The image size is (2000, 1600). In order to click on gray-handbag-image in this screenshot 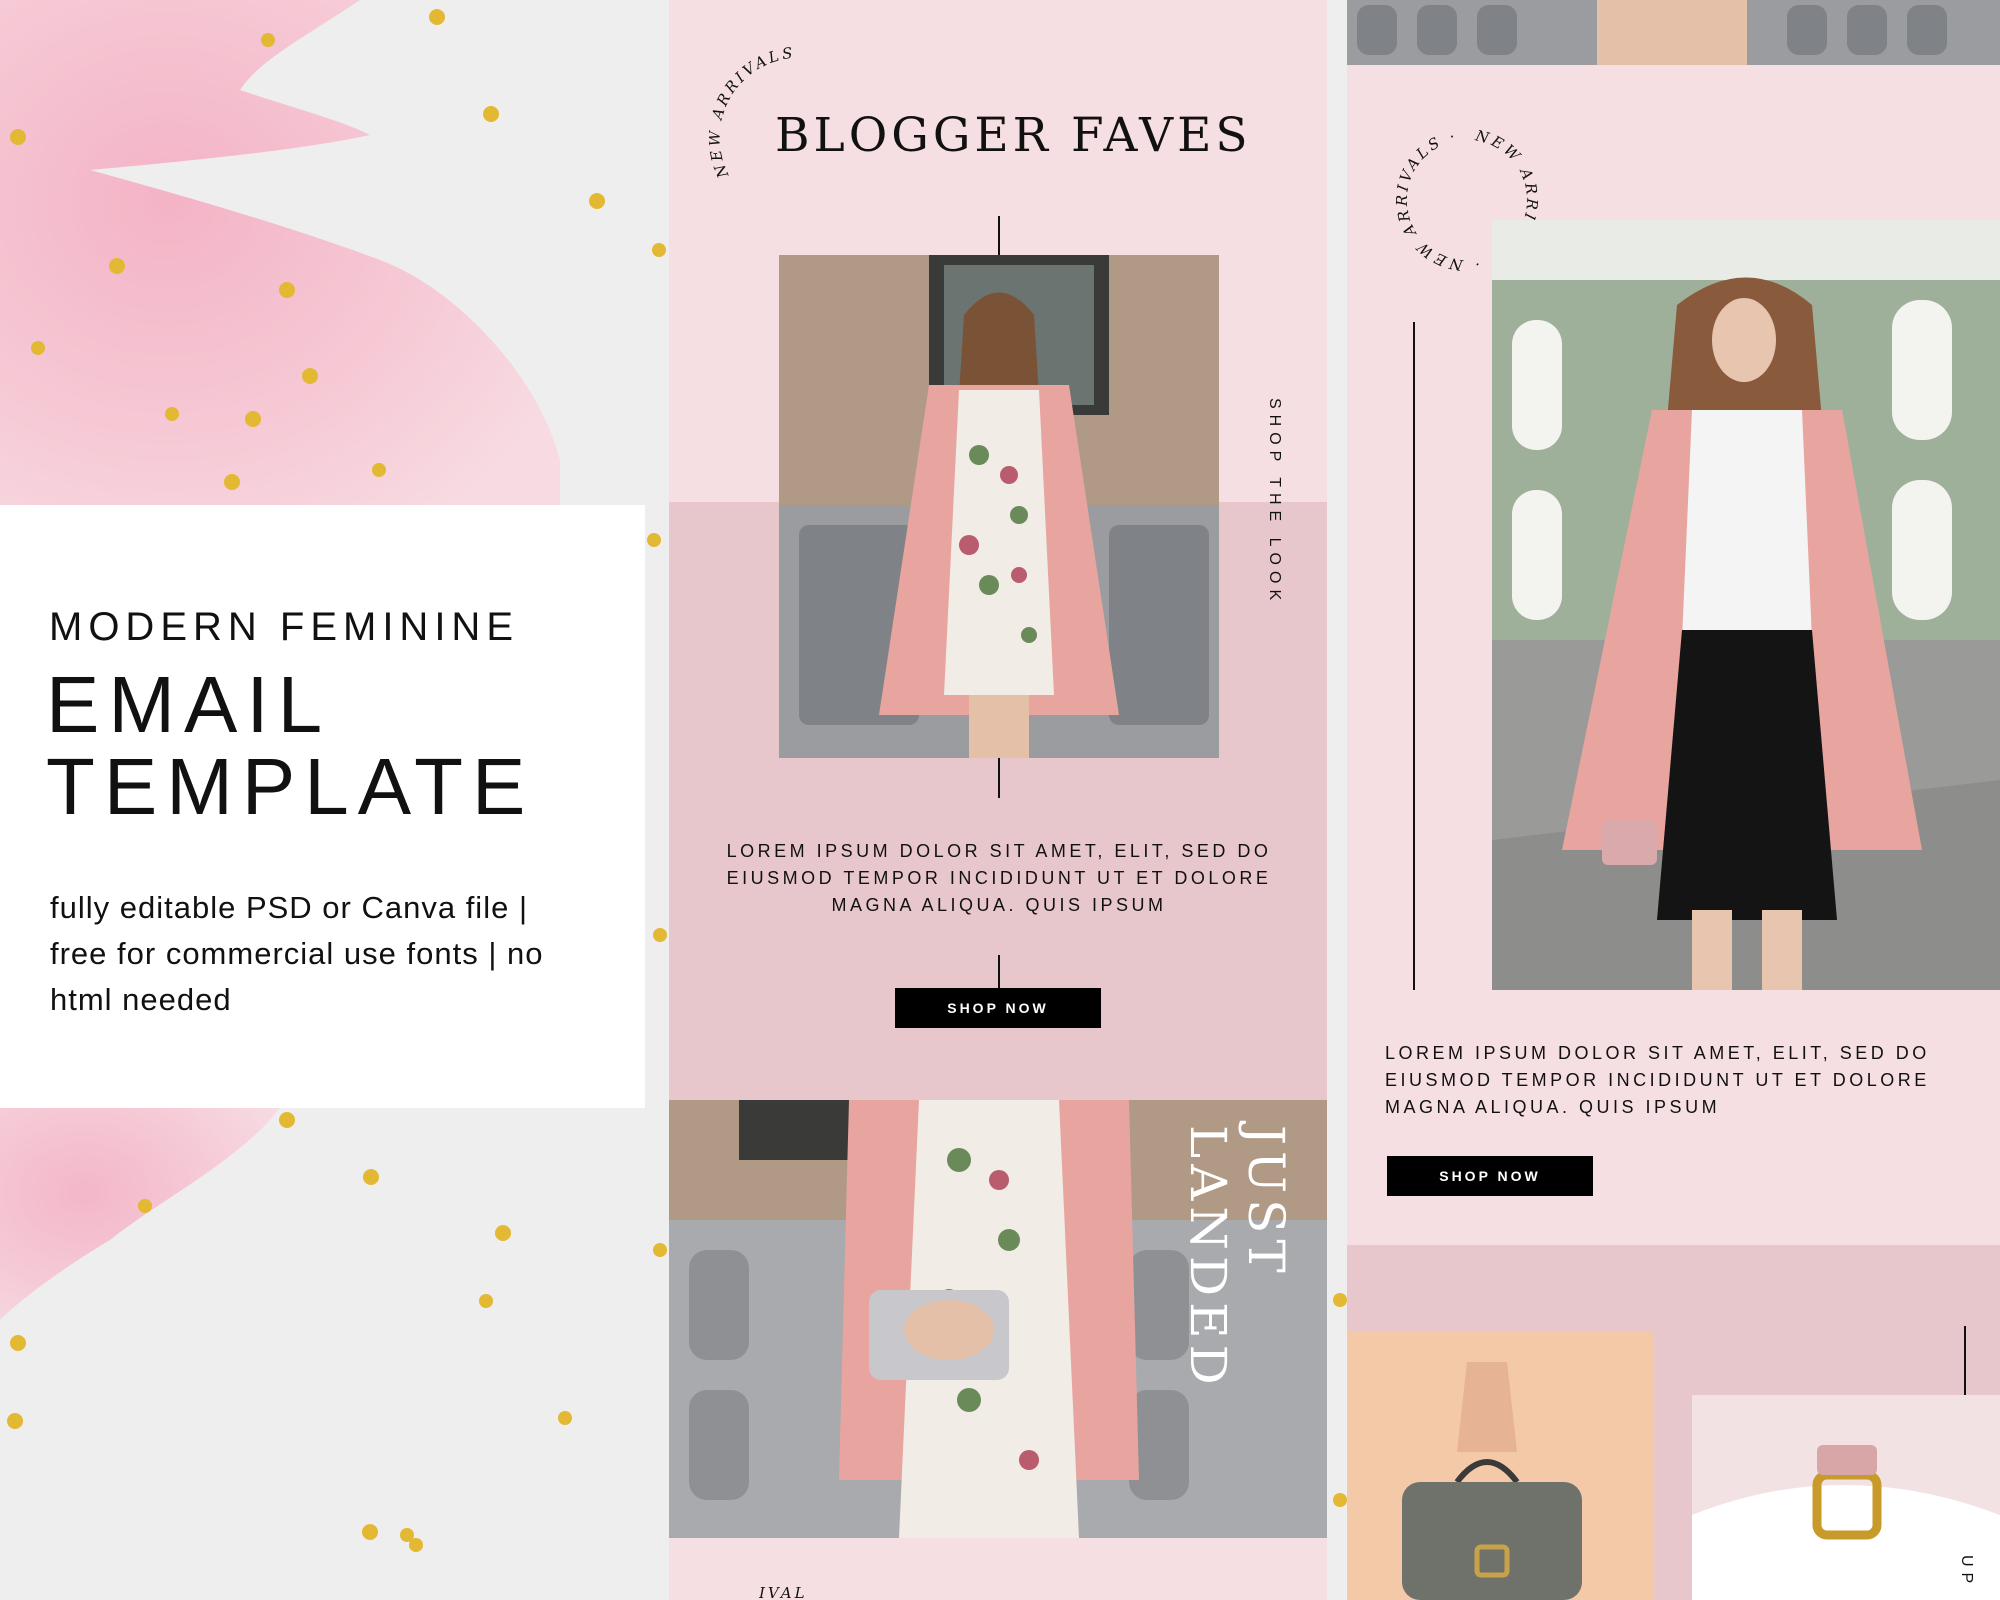, I will do `click(1500, 1466)`.